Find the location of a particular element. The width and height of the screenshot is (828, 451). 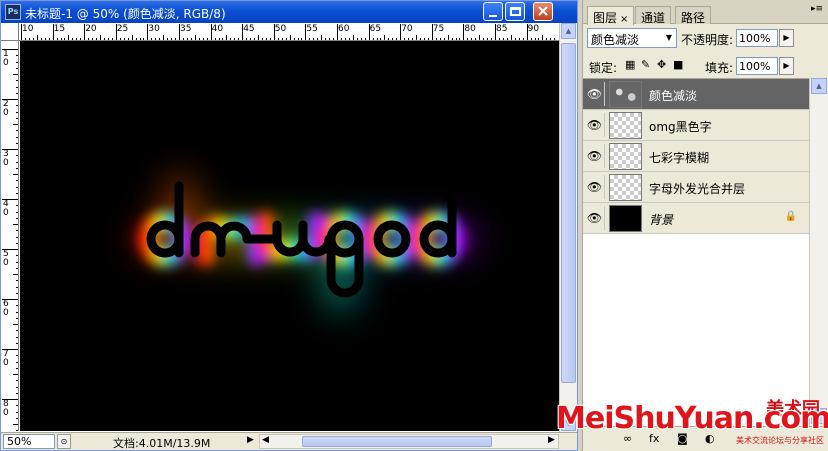

layer-name: 背景 is located at coordinates (661, 220).